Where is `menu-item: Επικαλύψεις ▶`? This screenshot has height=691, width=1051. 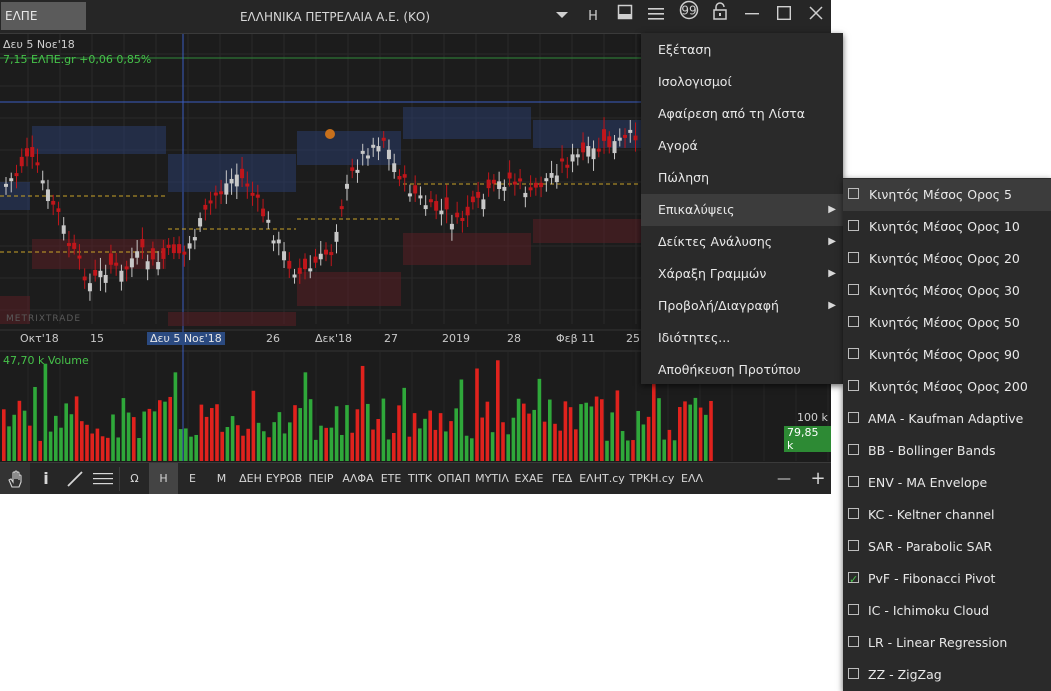
menu-item: Επικαλύψεις ▶ is located at coordinates (742, 210).